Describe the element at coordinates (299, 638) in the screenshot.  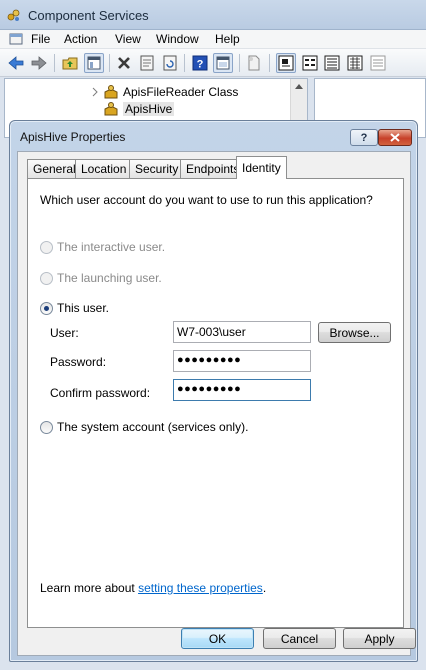
I see `cancel-button: Cancel` at that location.